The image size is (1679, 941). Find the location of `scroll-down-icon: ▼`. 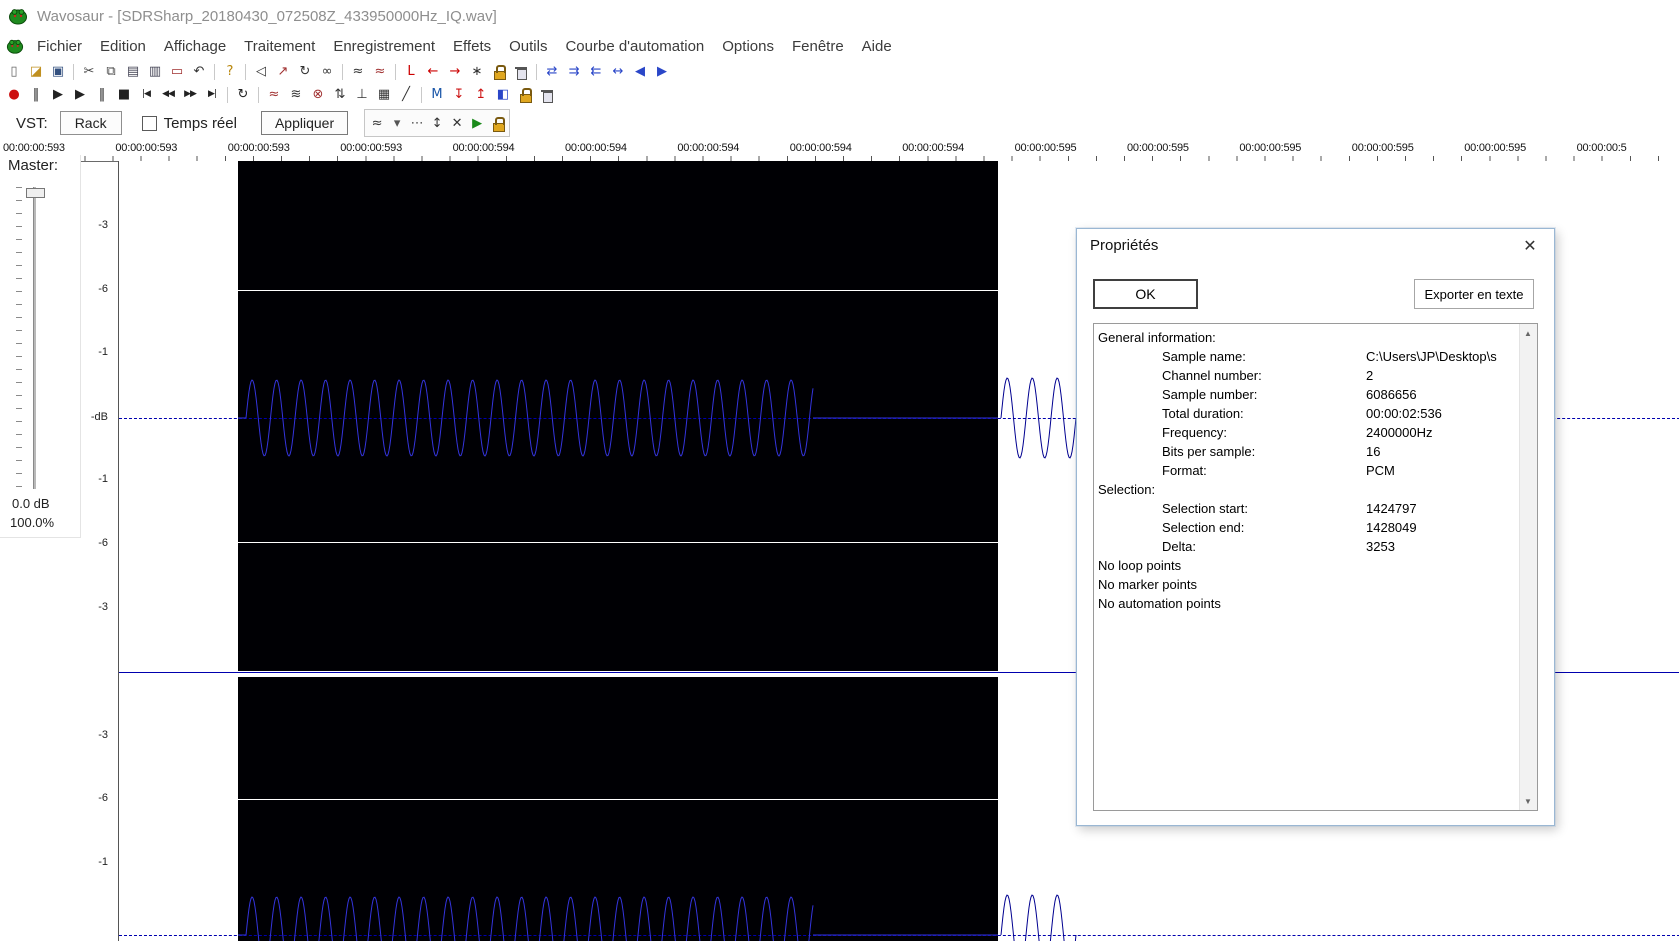

scroll-down-icon: ▼ is located at coordinates (1528, 801).